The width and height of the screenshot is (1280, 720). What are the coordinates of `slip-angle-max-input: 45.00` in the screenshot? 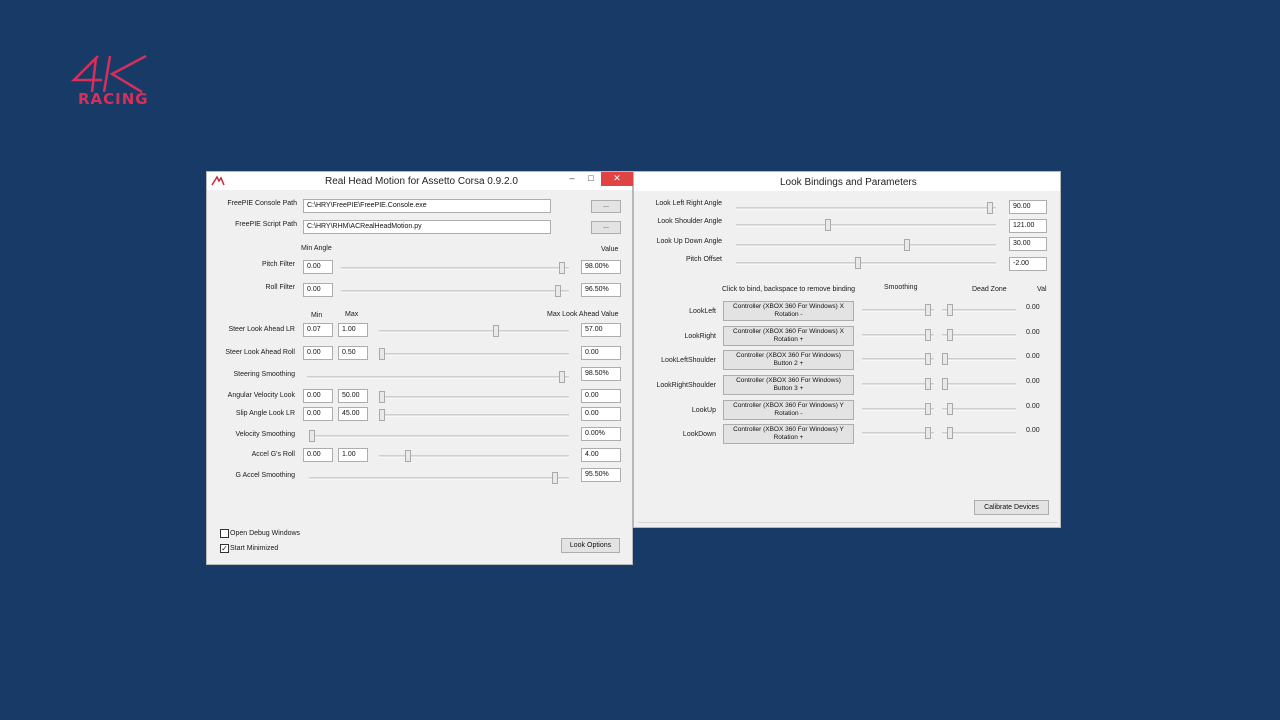 It's located at (353, 414).